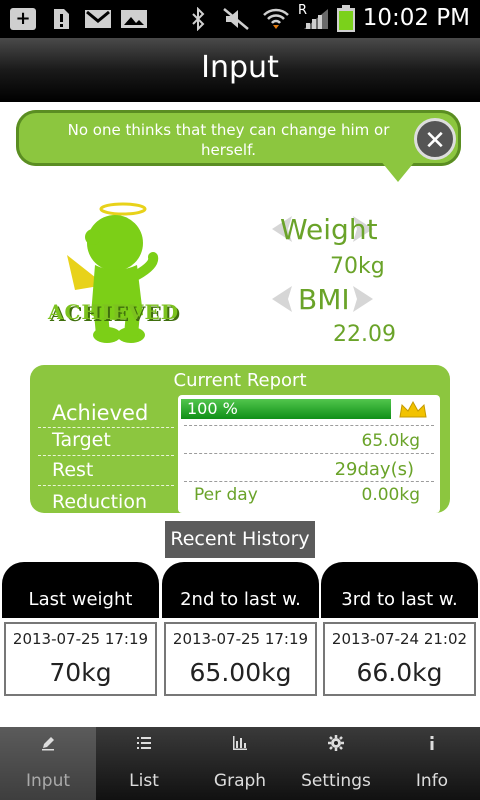  Describe the element at coordinates (212, 408) in the screenshot. I see `progress-text: 100 %` at that location.